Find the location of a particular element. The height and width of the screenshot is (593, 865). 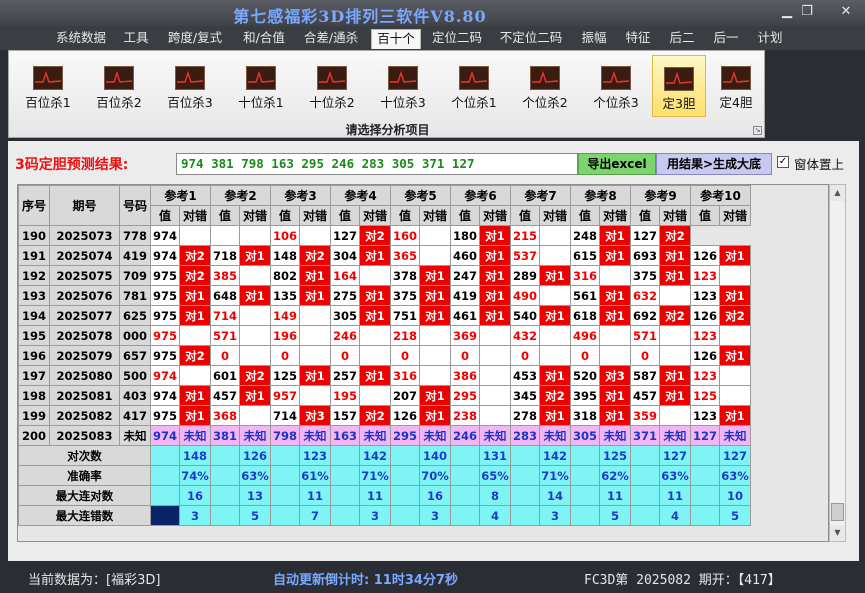

export-excel-button: 导出excel is located at coordinates (617, 164).